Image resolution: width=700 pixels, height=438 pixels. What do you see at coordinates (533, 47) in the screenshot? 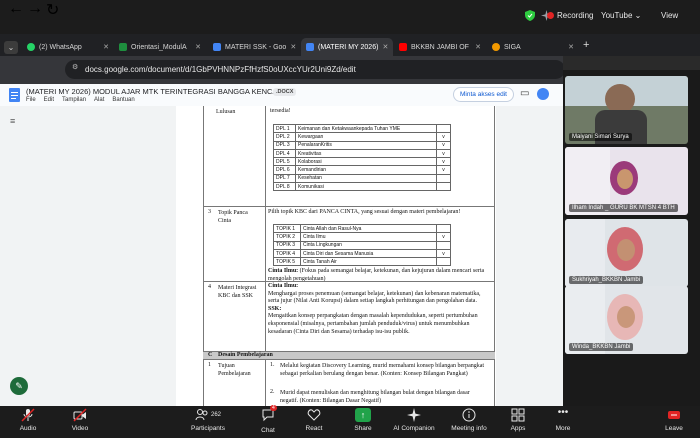
I see `tab-siga: SIGA ✕` at bounding box center [533, 47].